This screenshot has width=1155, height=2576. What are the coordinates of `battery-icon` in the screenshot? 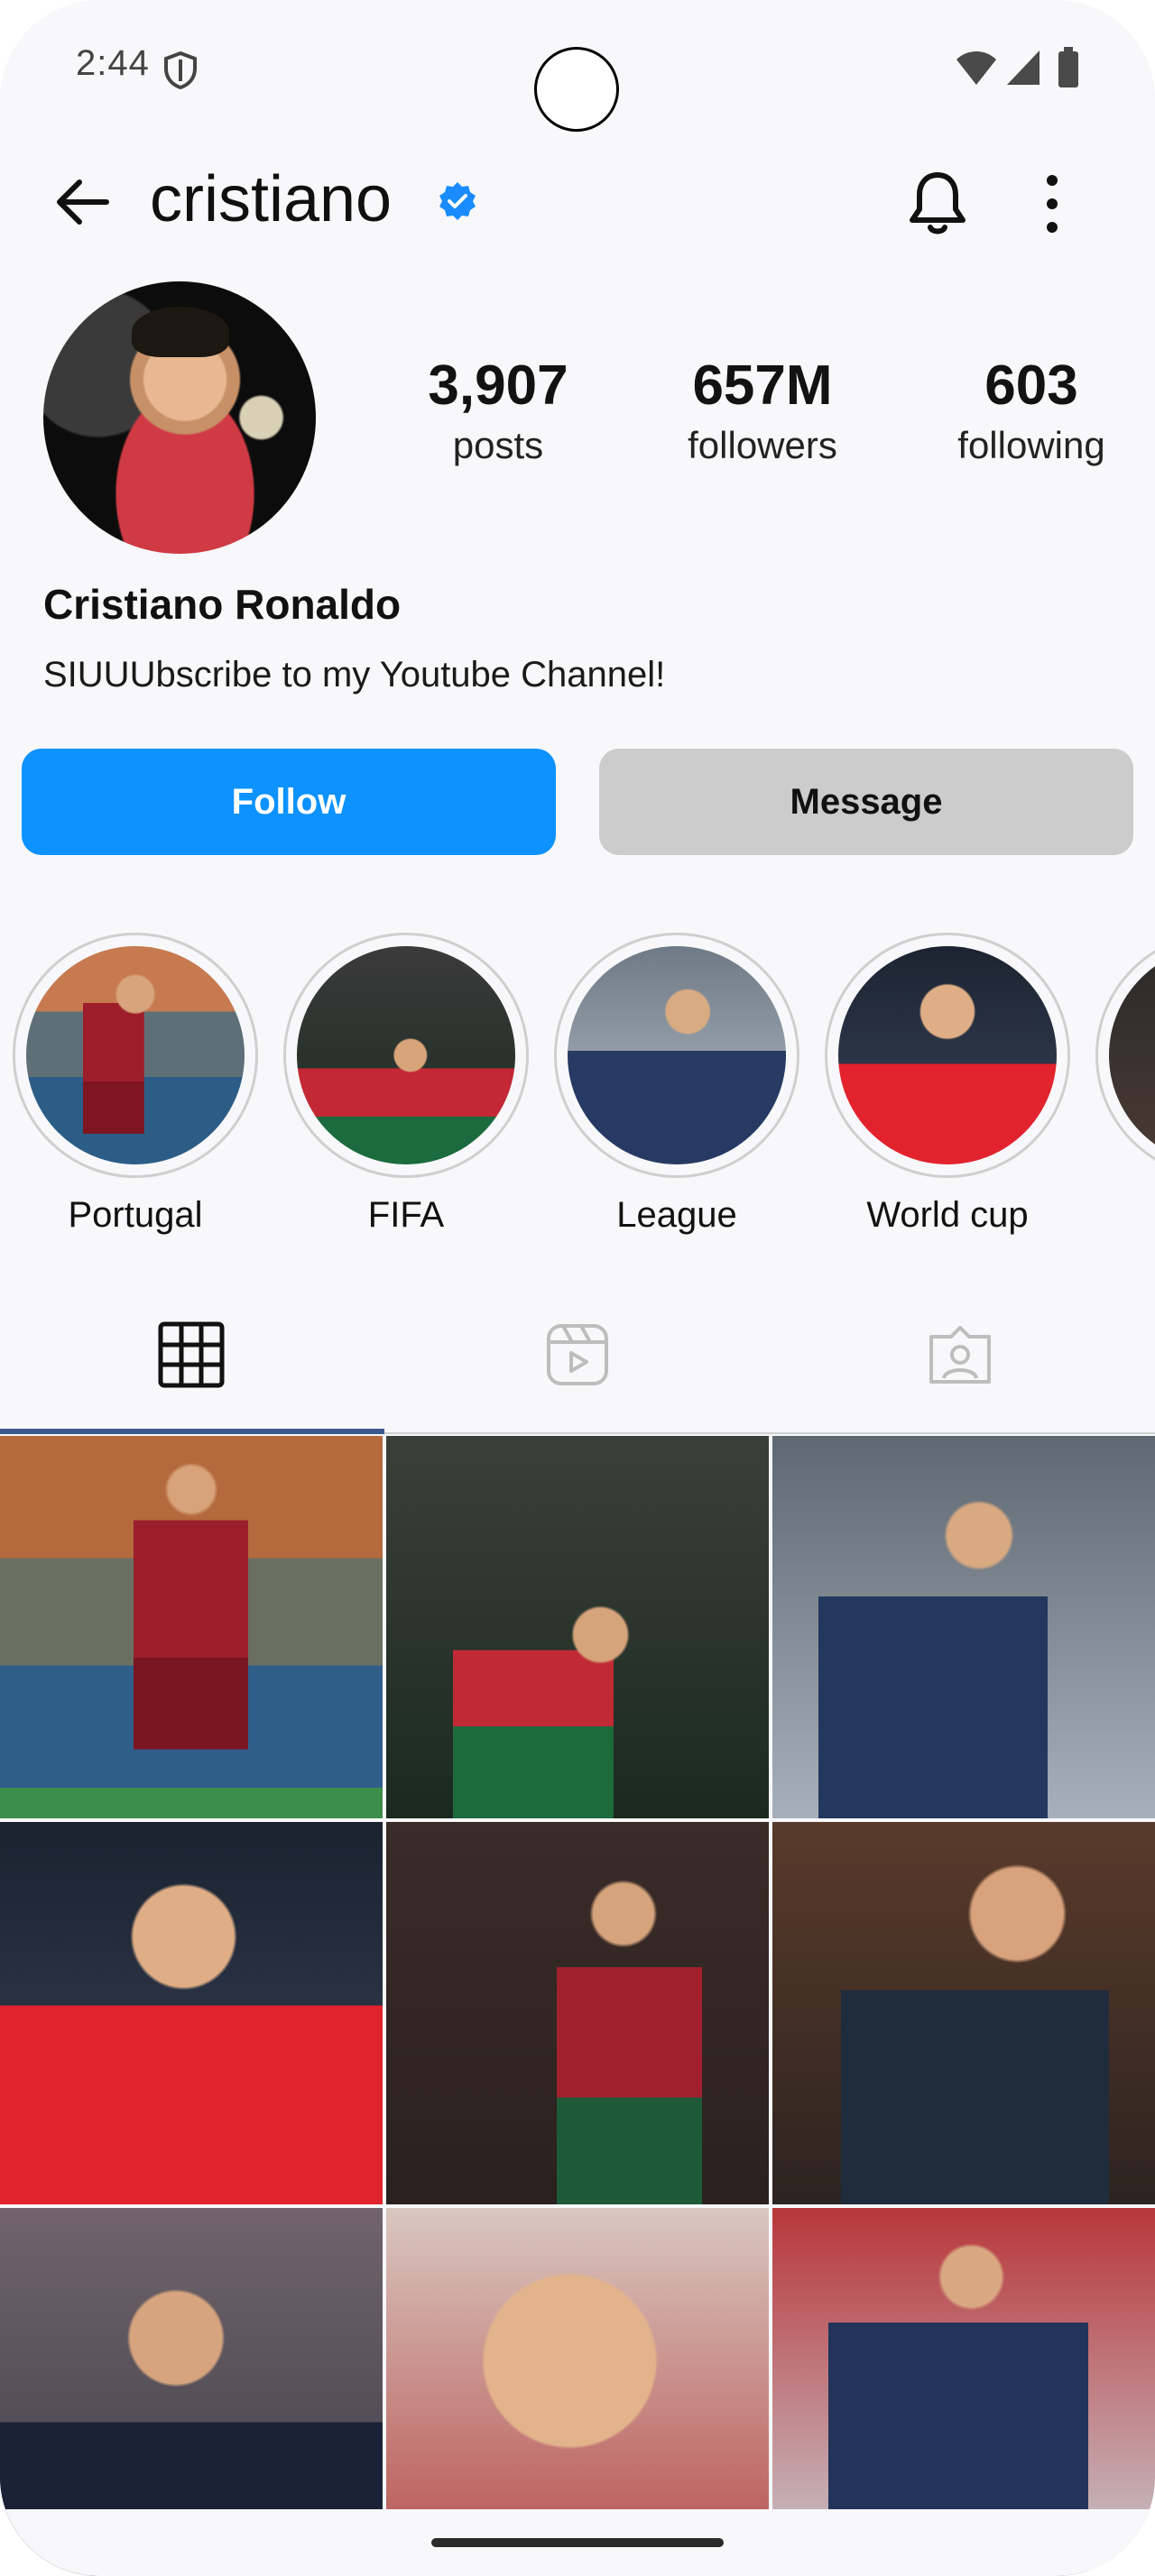 It's located at (1068, 67).